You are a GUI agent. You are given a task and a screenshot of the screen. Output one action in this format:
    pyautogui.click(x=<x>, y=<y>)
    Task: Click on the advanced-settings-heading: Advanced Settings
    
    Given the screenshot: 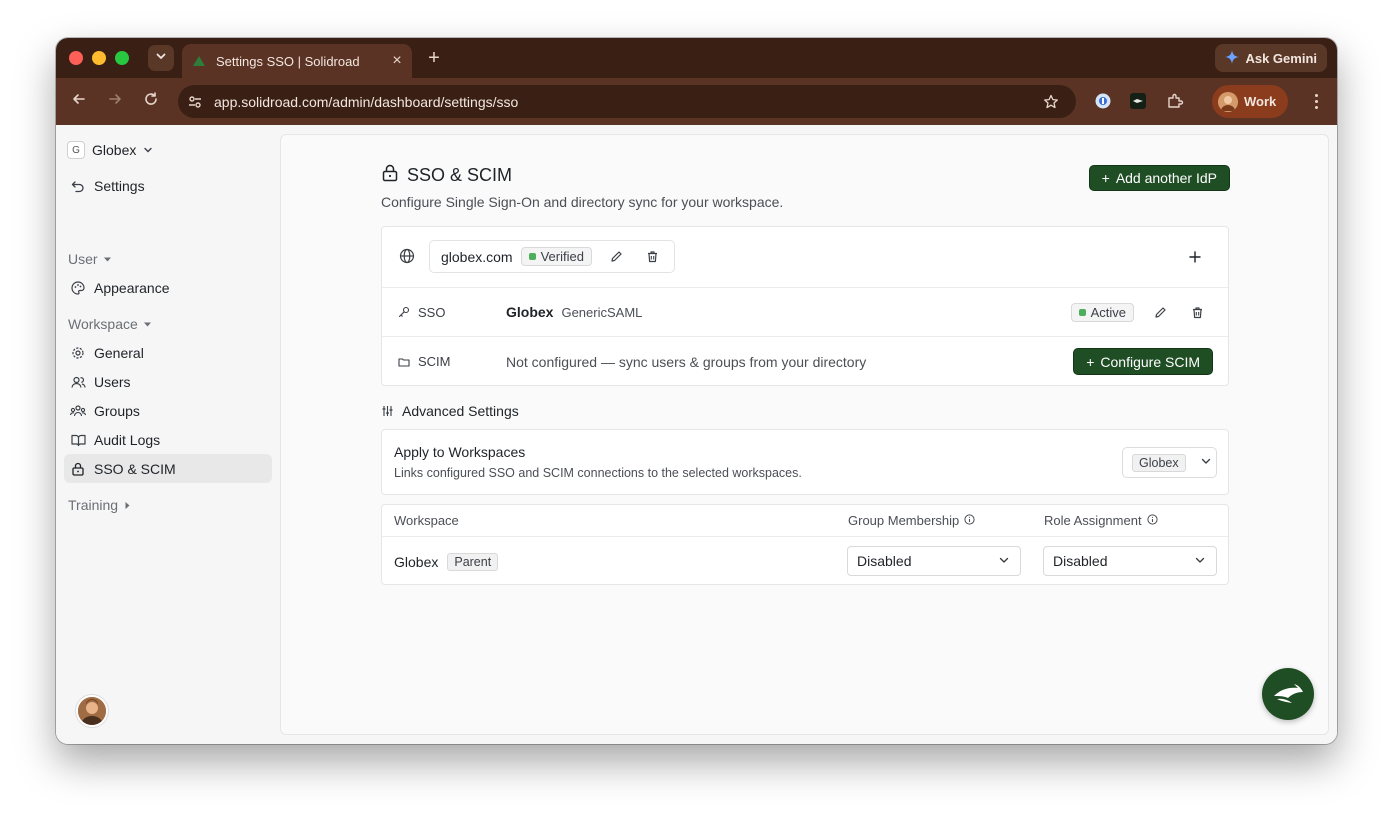 What is the action you would take?
    pyautogui.click(x=450, y=411)
    